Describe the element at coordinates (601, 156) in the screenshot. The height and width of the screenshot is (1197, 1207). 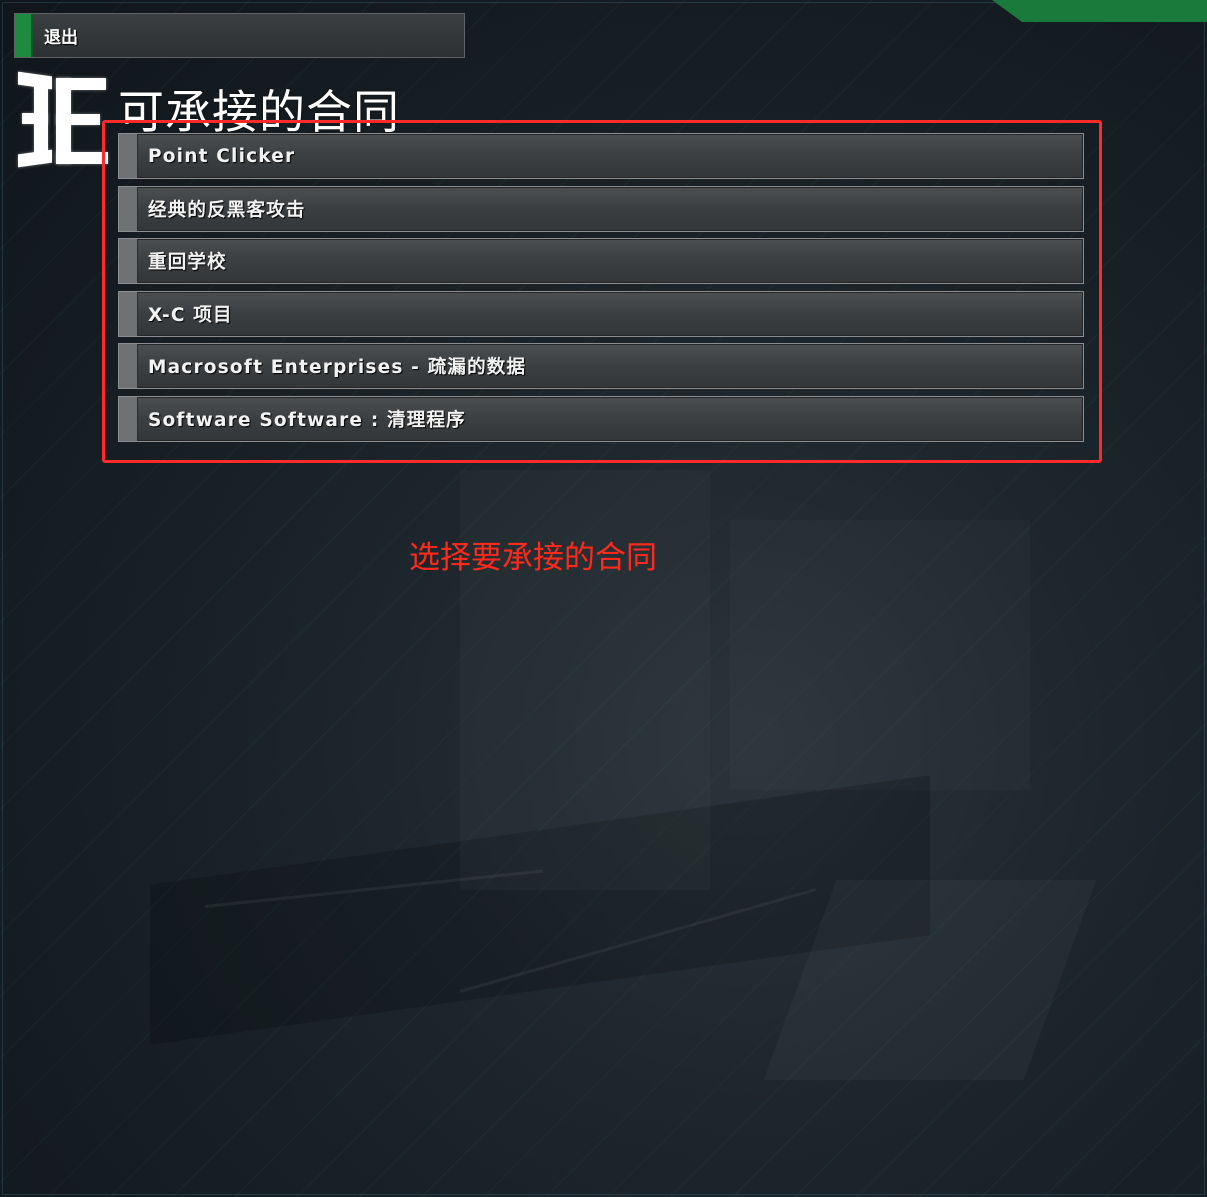
I see `contract-item-point-clicker: Point Clicker` at that location.